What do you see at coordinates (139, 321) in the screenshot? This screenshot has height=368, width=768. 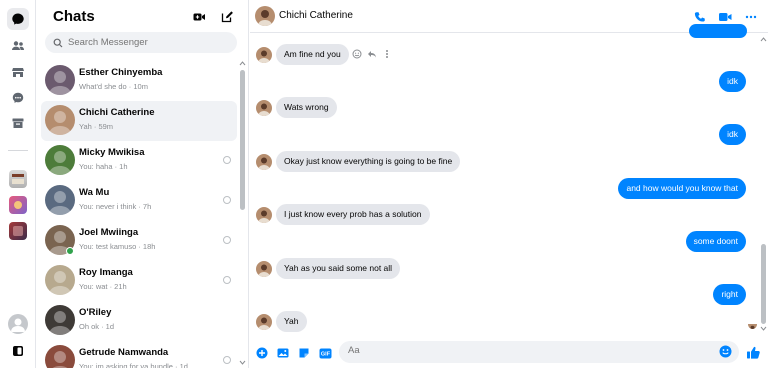 I see `chat-list-item: O'Riley Oh ok · 1d` at bounding box center [139, 321].